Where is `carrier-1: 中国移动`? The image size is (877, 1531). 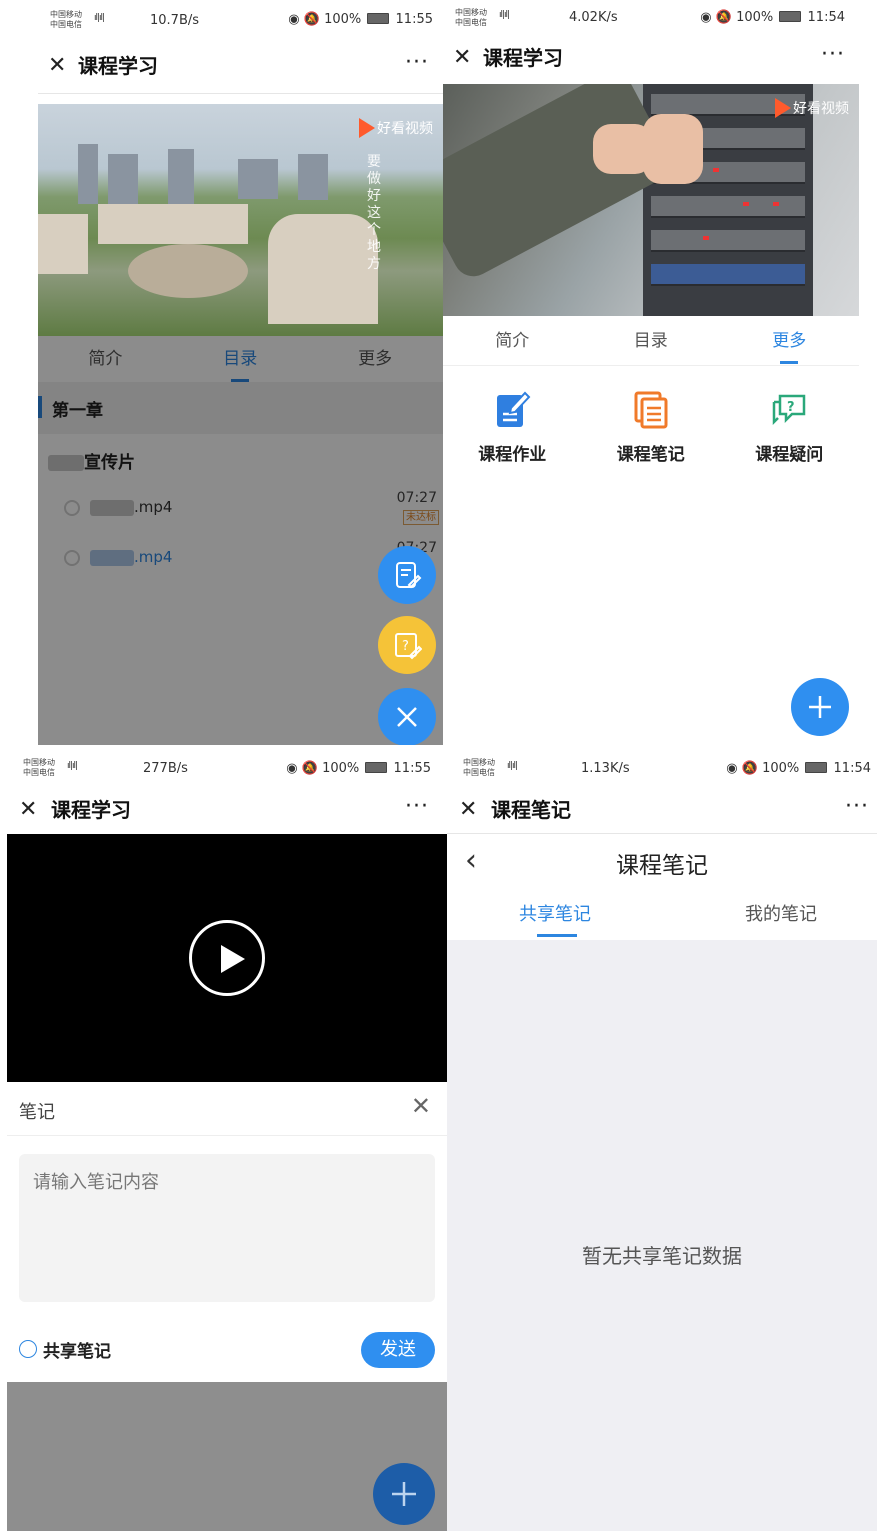
carrier-1: 中国移动 is located at coordinates (39, 762).